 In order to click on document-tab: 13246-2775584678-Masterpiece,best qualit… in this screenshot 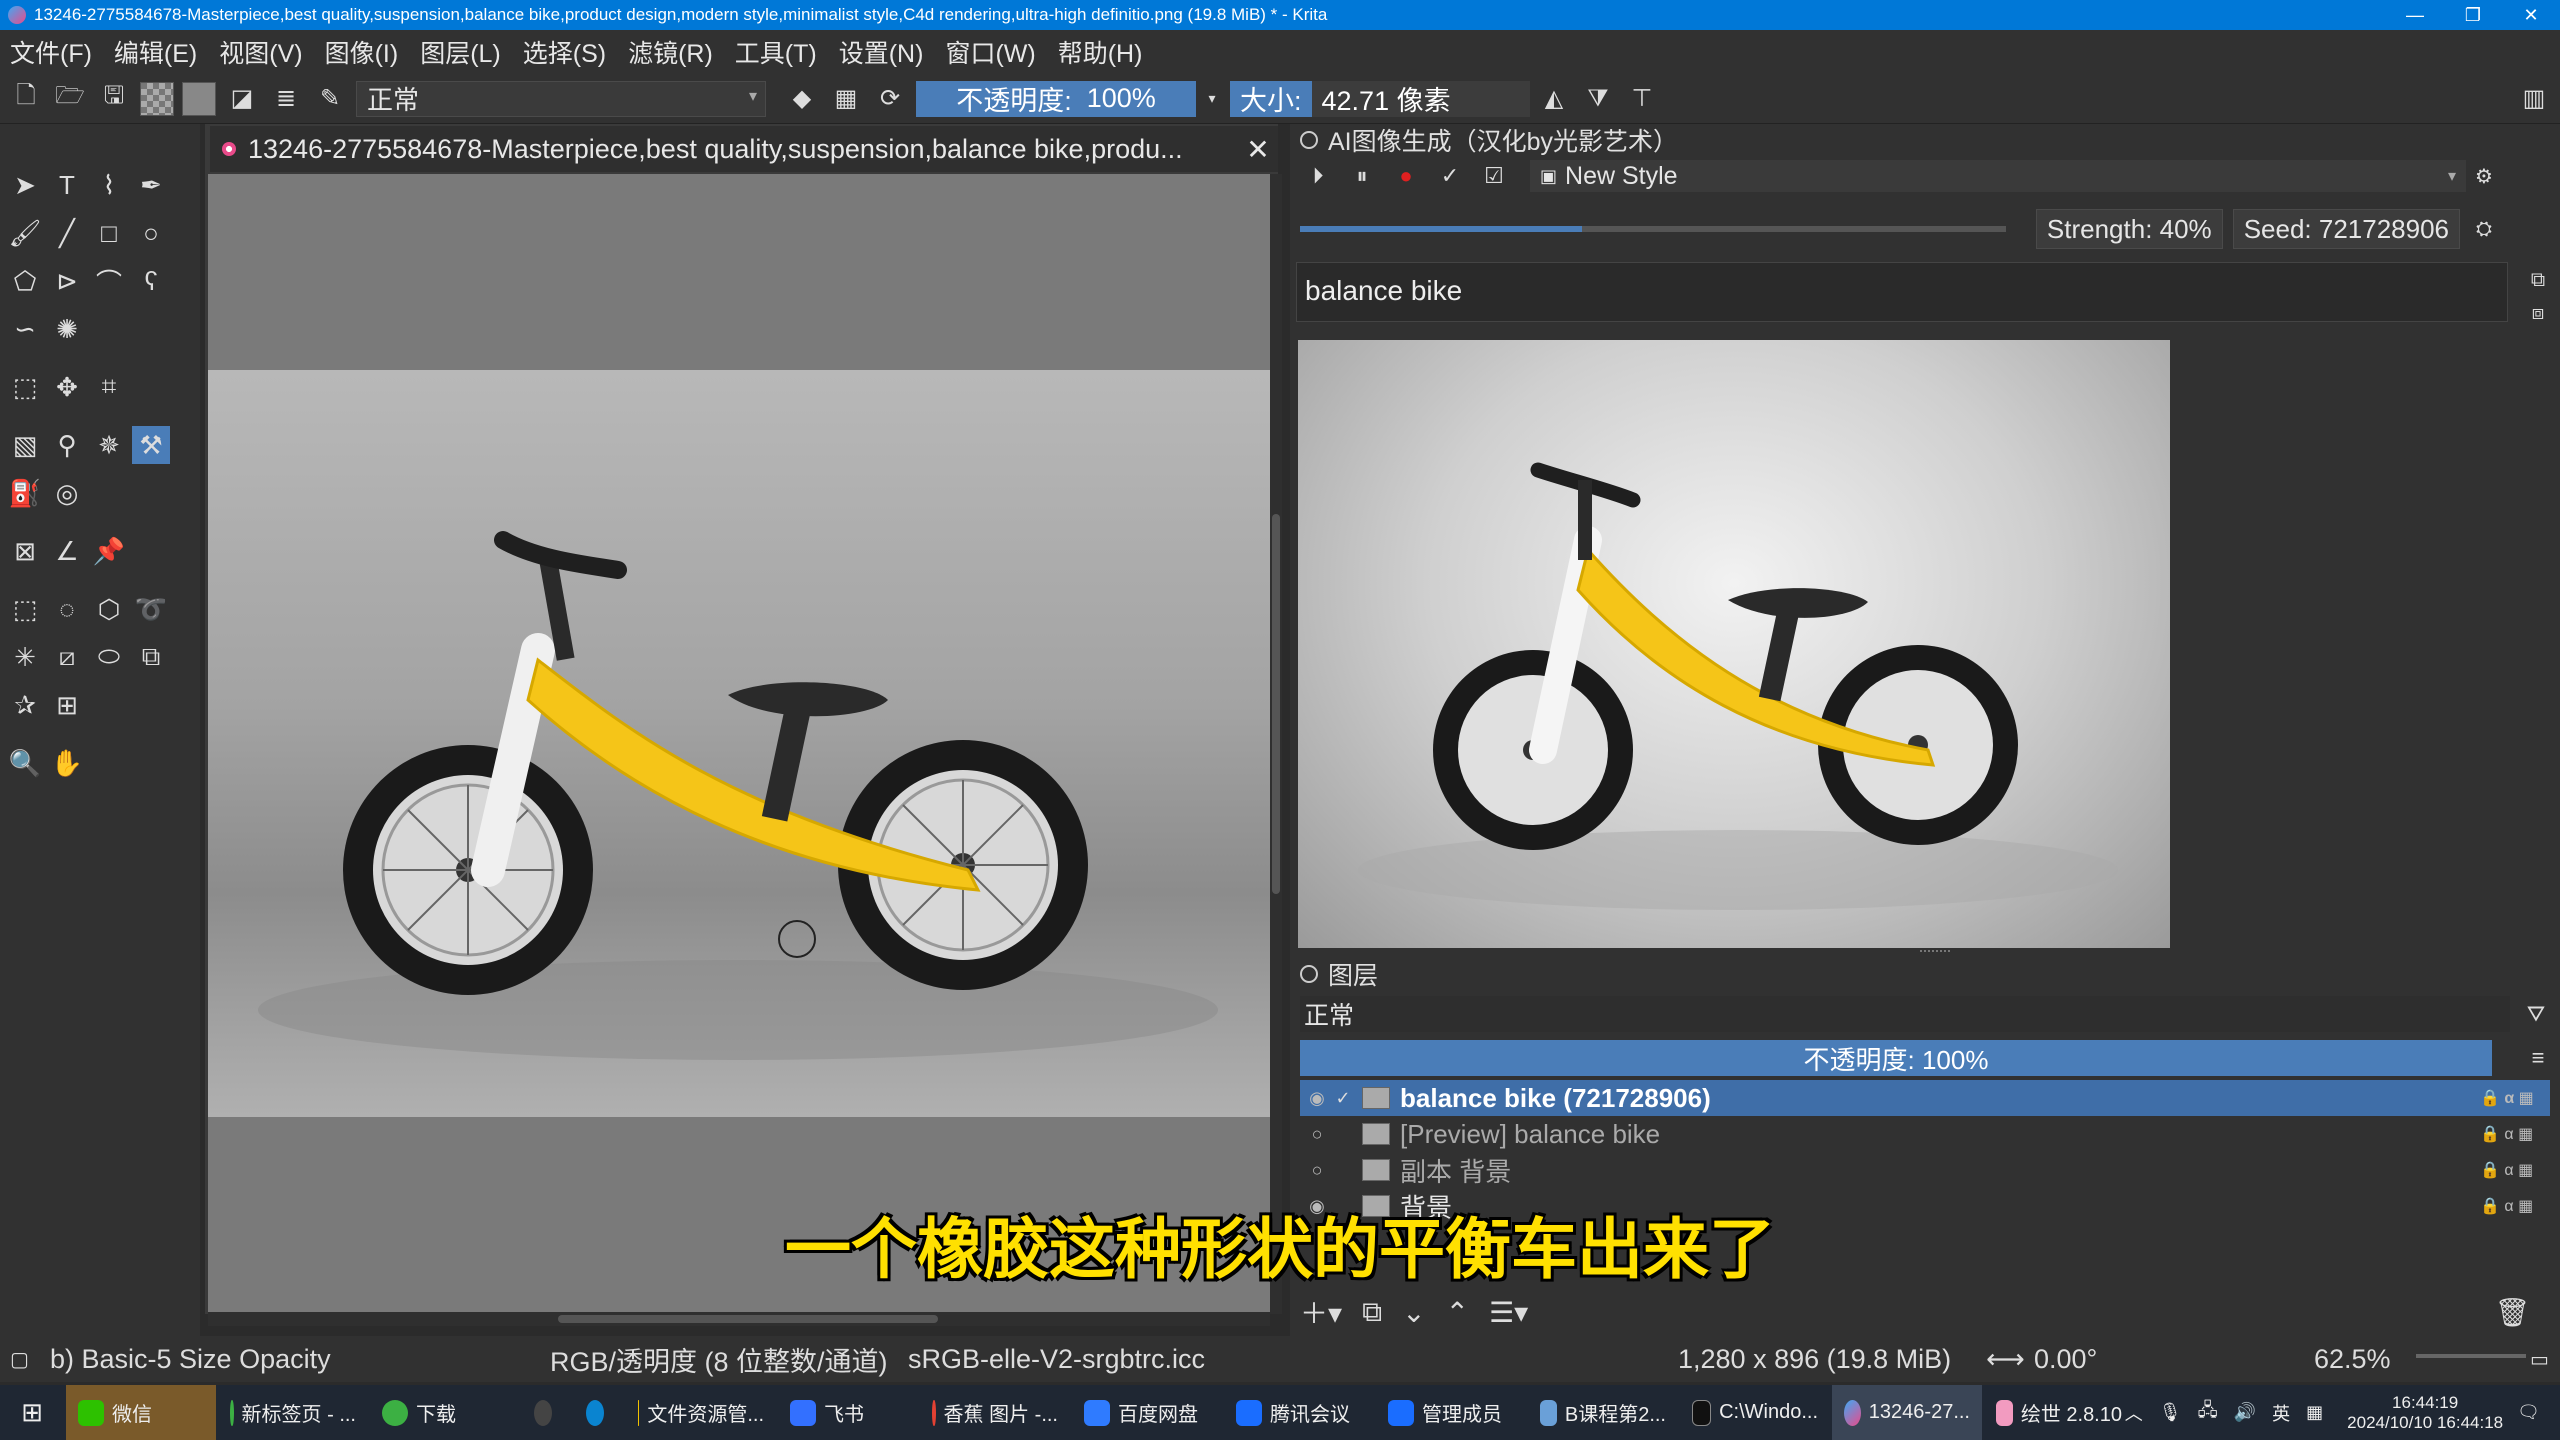, I will do `click(744, 149)`.